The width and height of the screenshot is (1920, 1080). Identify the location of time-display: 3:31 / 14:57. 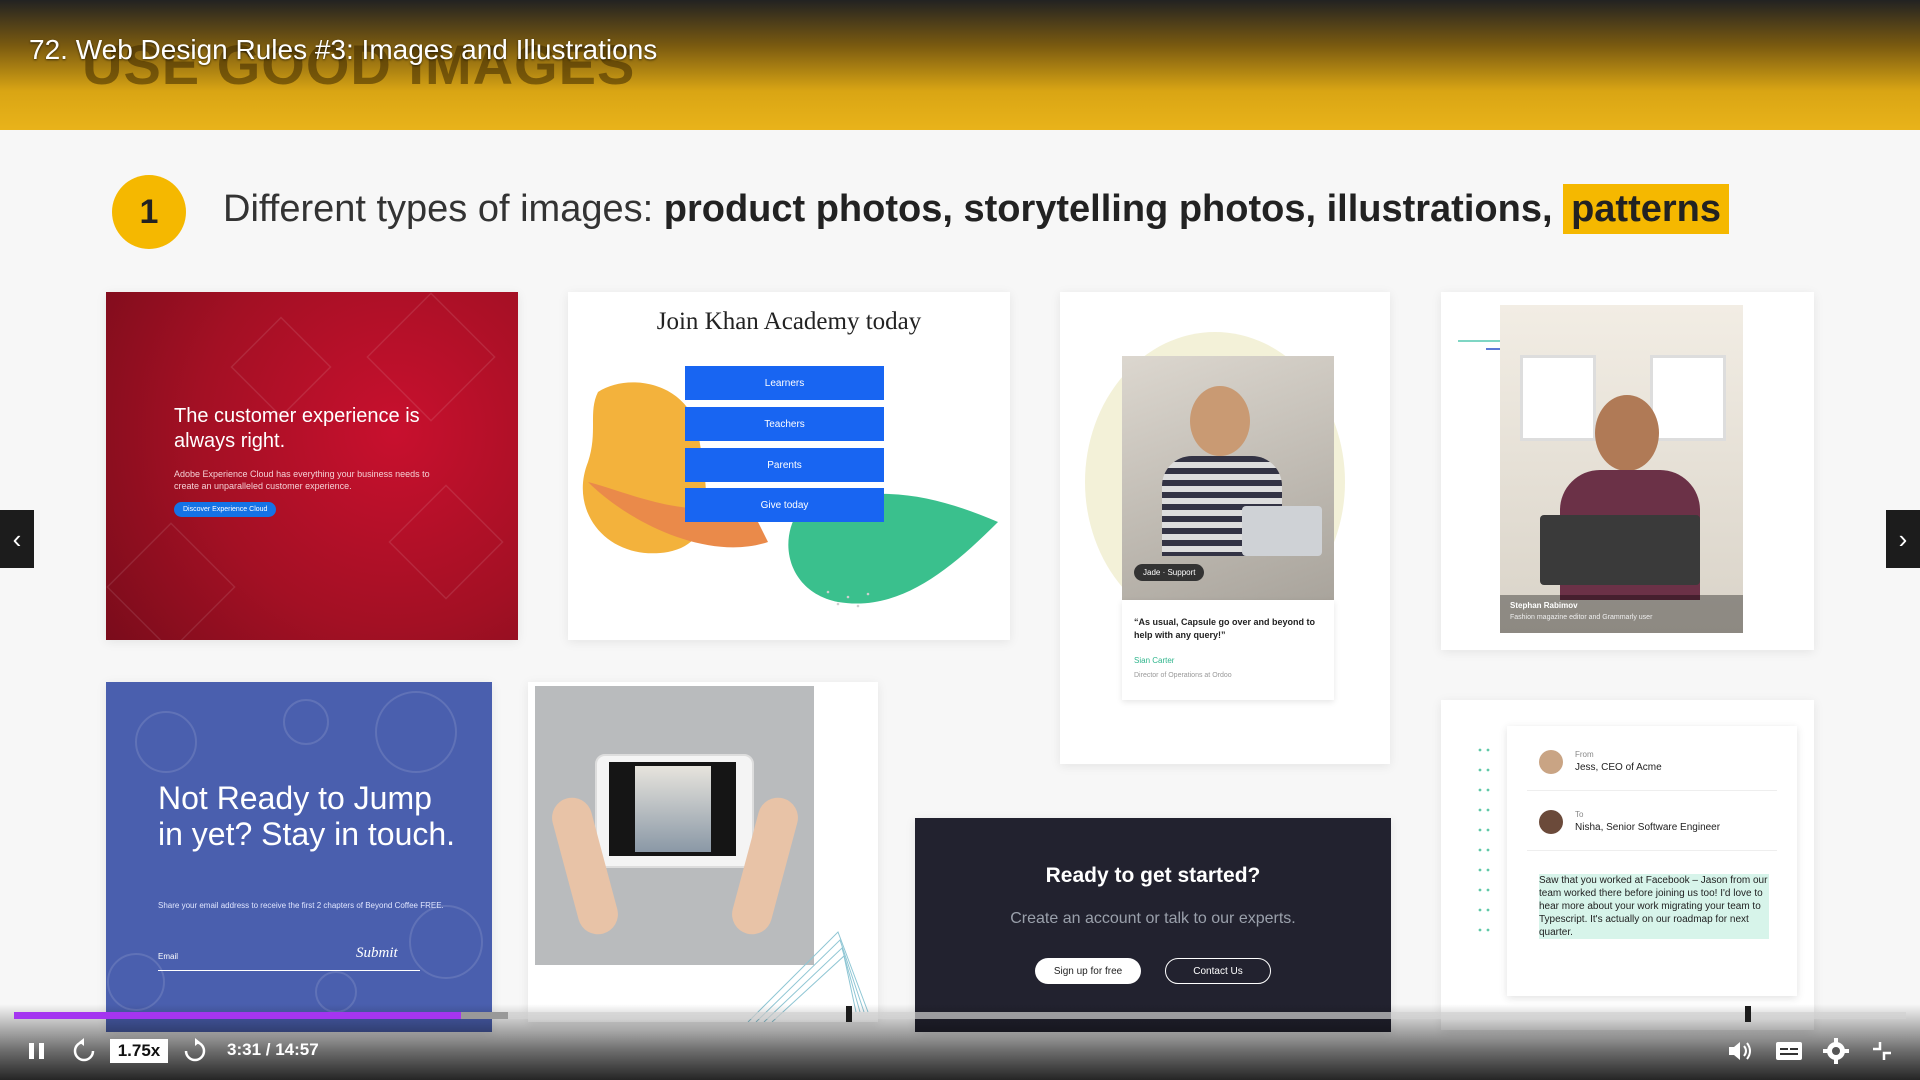
(273, 1049).